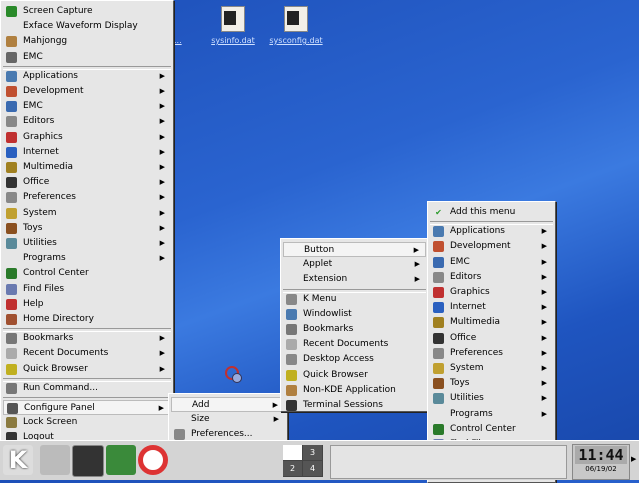 The image size is (639, 483). I want to click on menu-item-extension: Extension ▶, so click(354, 279).